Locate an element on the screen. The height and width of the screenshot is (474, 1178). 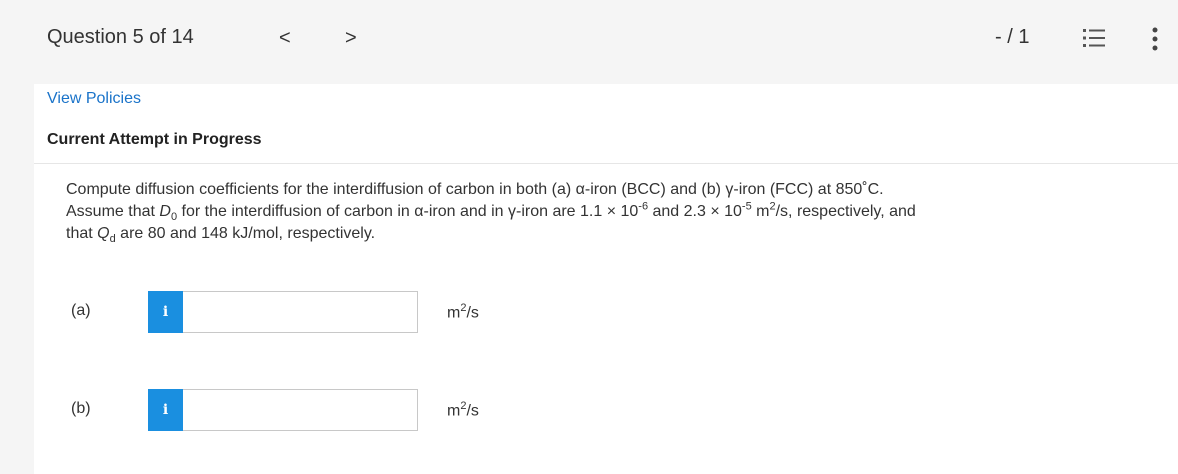
score-display: - / 1 is located at coordinates (1012, 37).